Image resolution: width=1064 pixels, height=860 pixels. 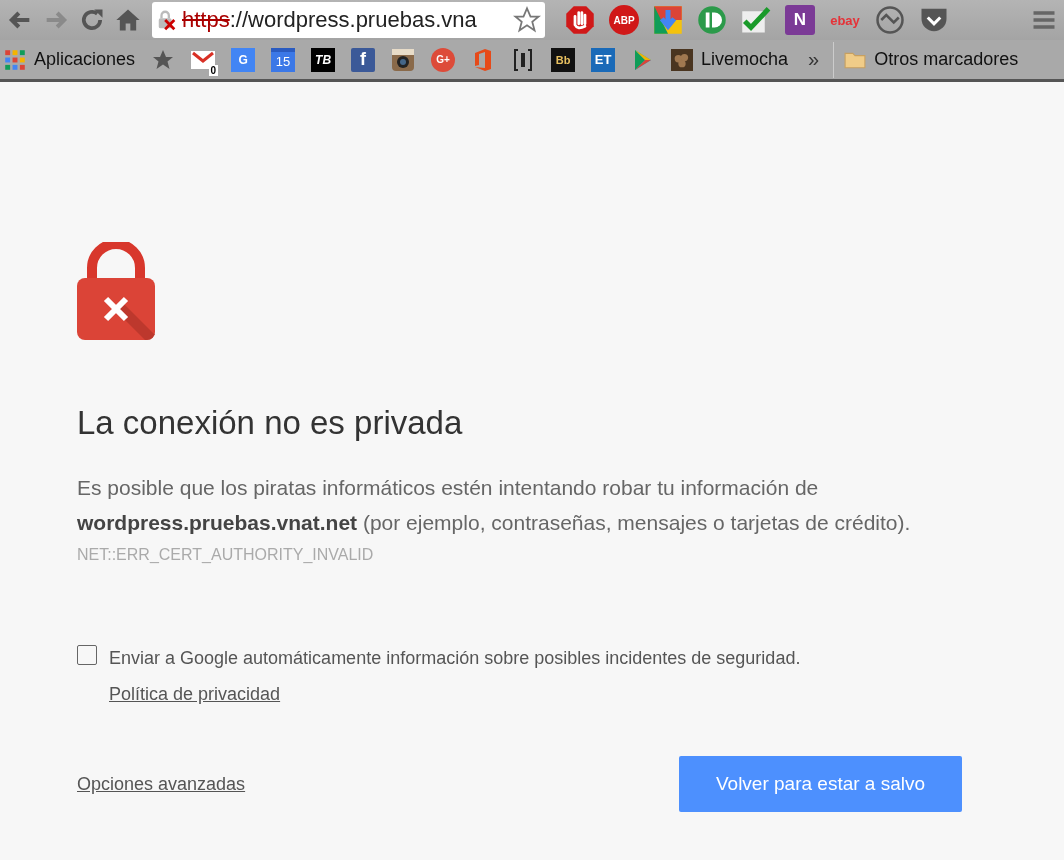 I want to click on checkmark-icon, so click(x=756, y=20).